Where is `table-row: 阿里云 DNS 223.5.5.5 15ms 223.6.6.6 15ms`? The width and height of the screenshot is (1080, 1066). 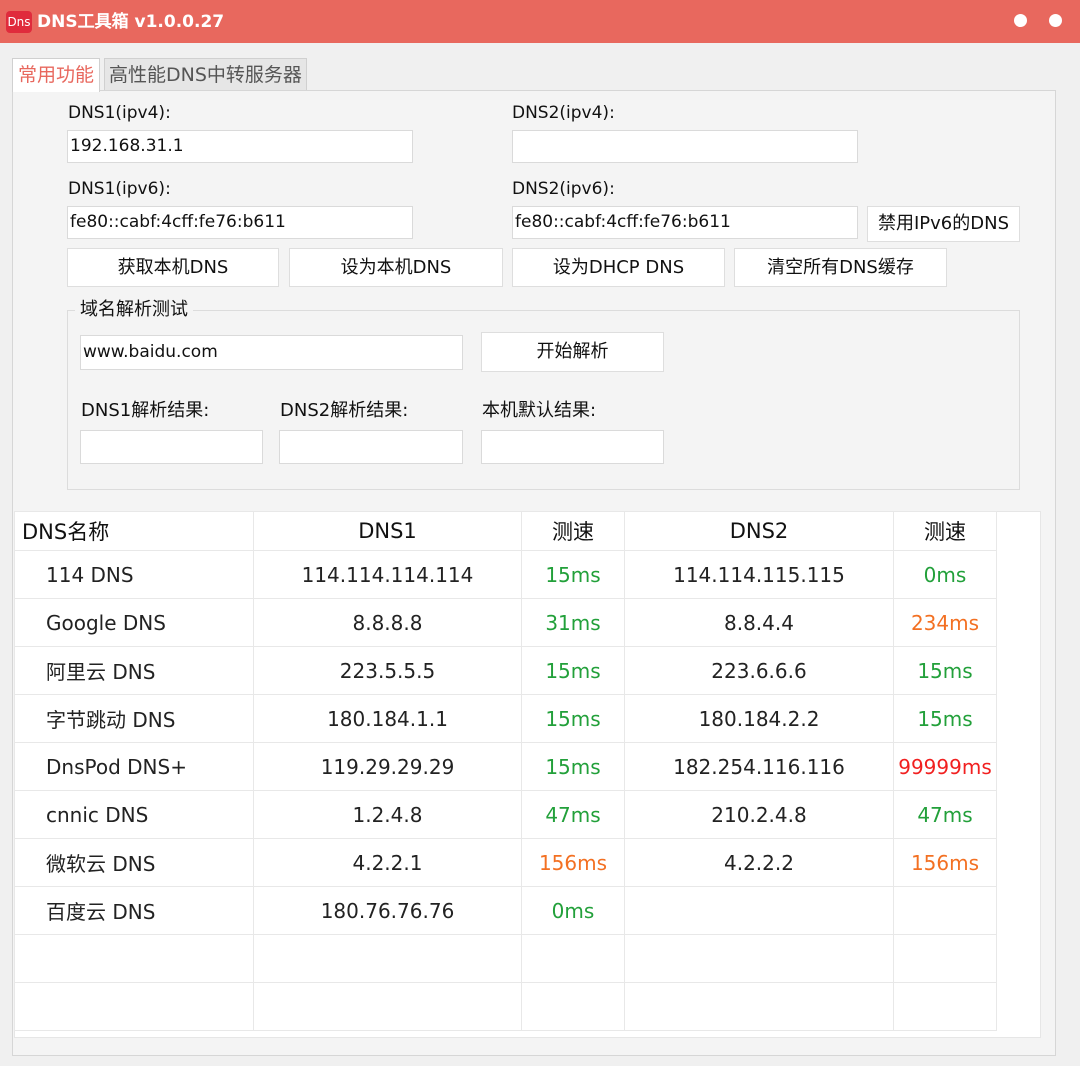
table-row: 阿里云 DNS 223.5.5.5 15ms 223.6.6.6 15ms is located at coordinates (505, 670).